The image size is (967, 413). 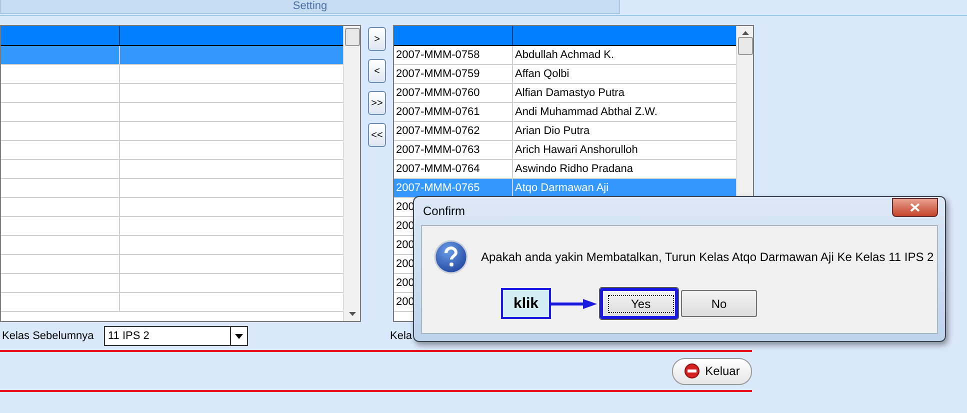 I want to click on move-button: <<, so click(x=377, y=135).